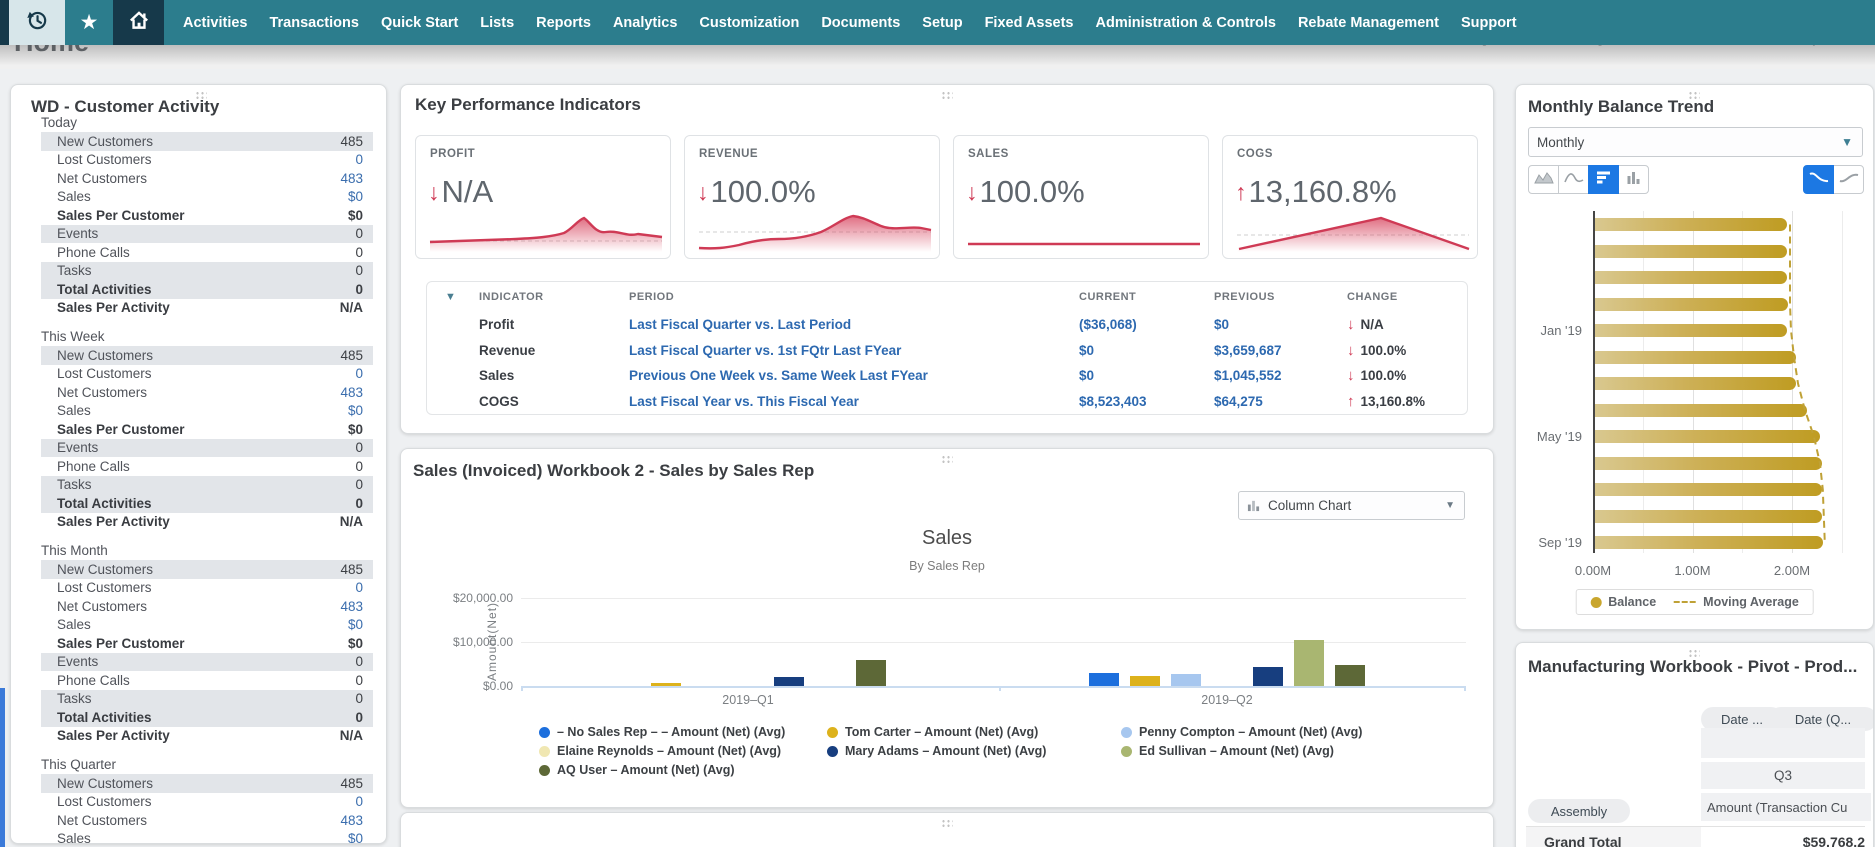  What do you see at coordinates (1025, 192) in the screenshot?
I see `kpi-tile-value-row: ↓ 100.0%` at bounding box center [1025, 192].